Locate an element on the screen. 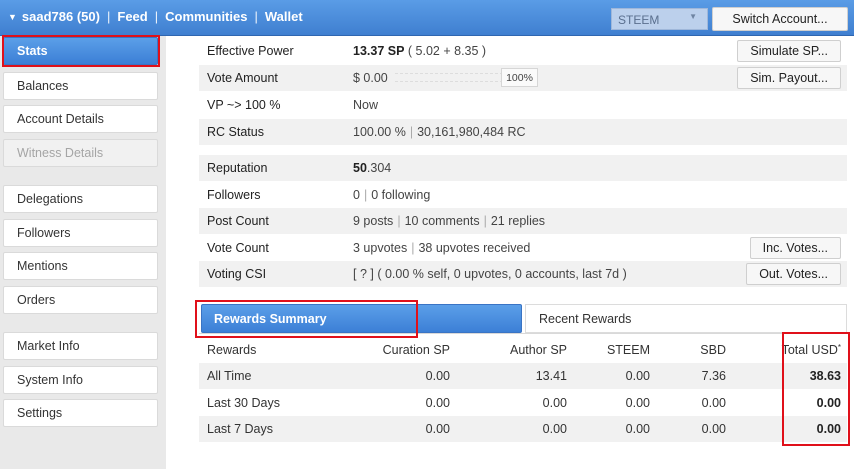 The height and width of the screenshot is (469, 854). following-count: 0 following is located at coordinates (401, 195).